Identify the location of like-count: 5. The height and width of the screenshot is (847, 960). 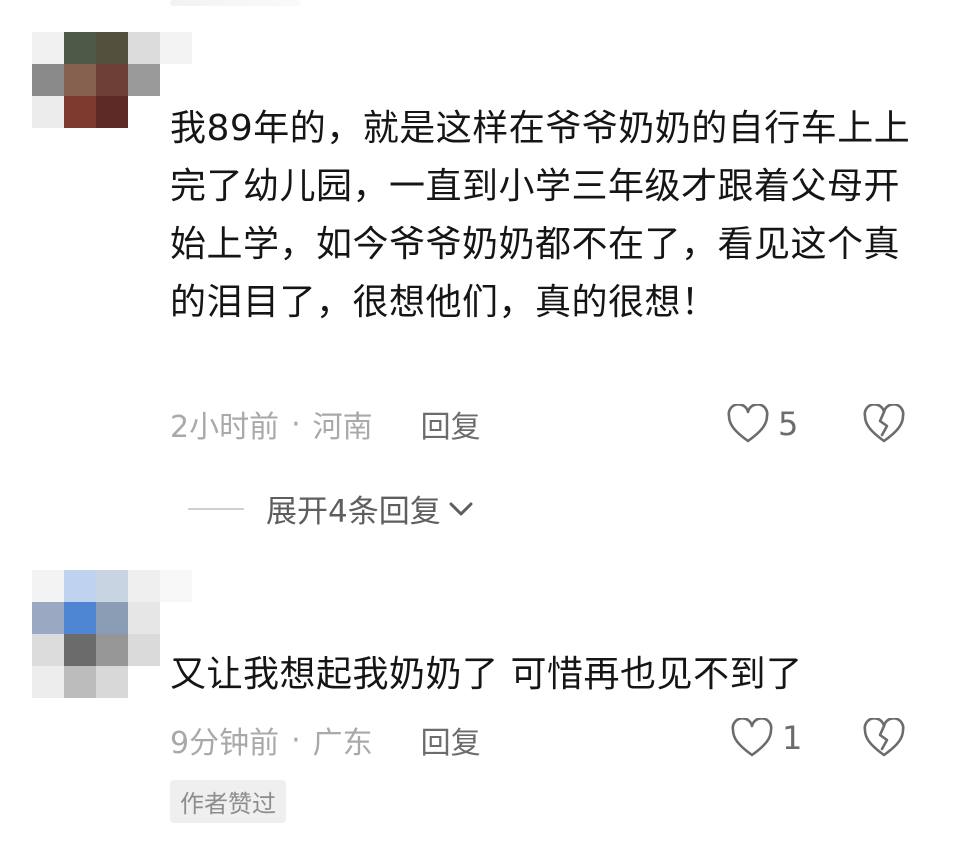
(788, 424).